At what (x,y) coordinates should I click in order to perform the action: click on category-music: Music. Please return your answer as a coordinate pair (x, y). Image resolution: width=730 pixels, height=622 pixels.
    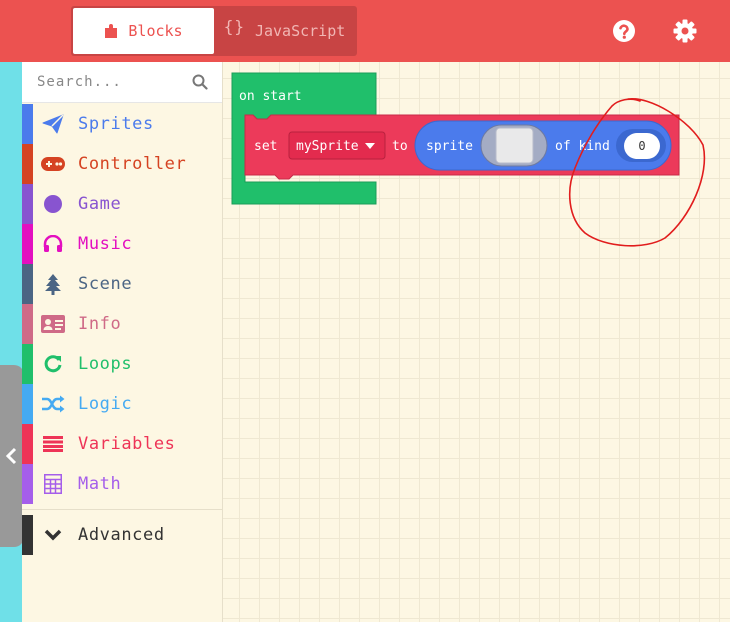
    Looking at the image, I should click on (122, 244).